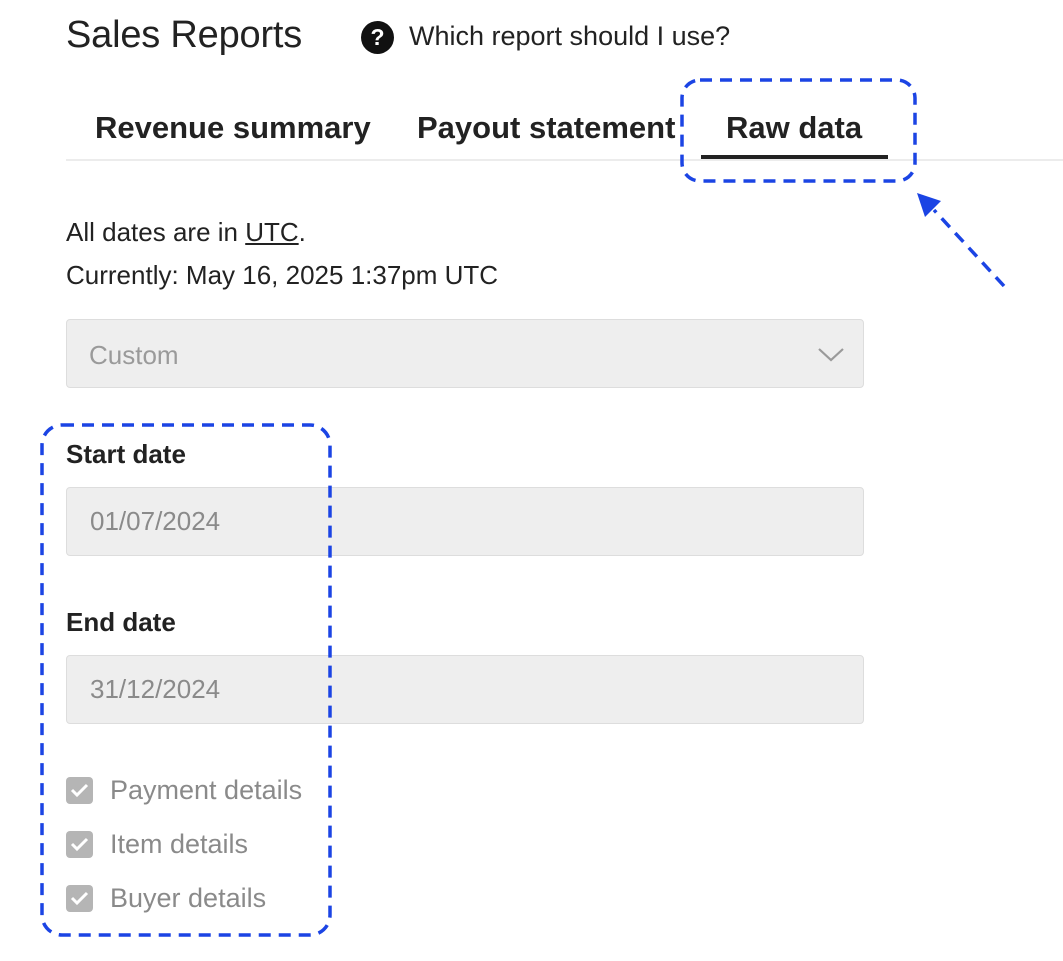 Image resolution: width=1063 pixels, height=961 pixels. What do you see at coordinates (794, 157) in the screenshot?
I see `active-tab-indicator` at bounding box center [794, 157].